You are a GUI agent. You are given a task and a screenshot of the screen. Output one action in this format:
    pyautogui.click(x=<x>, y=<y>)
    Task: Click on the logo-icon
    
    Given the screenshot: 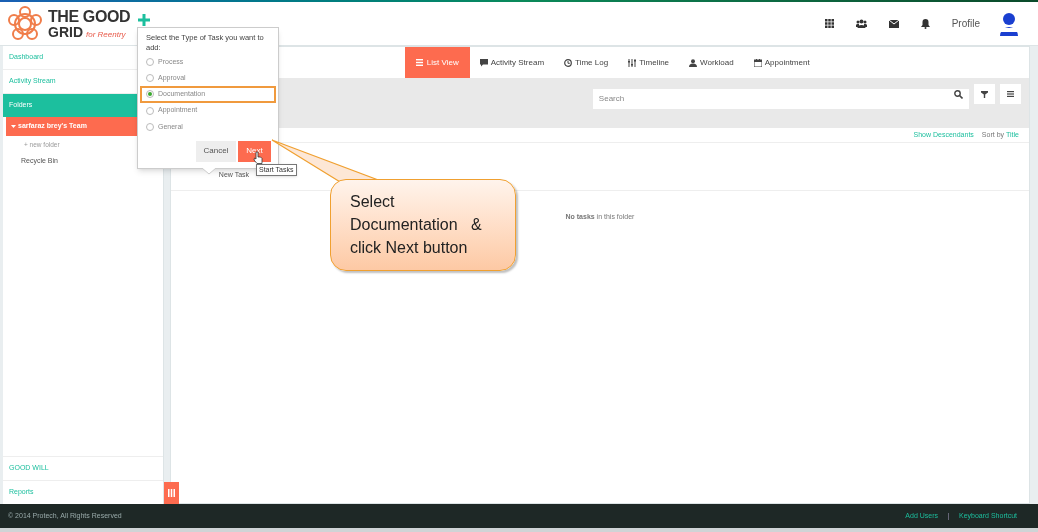 What is the action you would take?
    pyautogui.click(x=25, y=23)
    